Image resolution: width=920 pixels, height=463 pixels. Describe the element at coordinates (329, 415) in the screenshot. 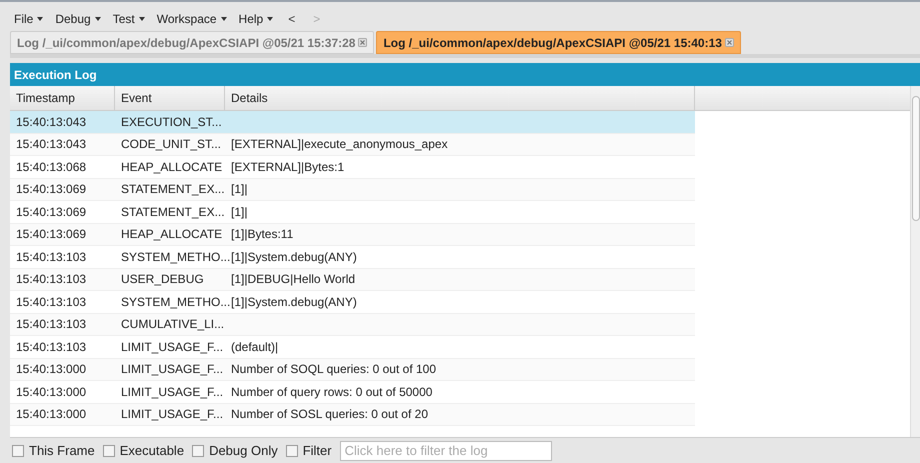

I see `table-cell-text: Number of SOSL queries: 0 out of 20` at that location.